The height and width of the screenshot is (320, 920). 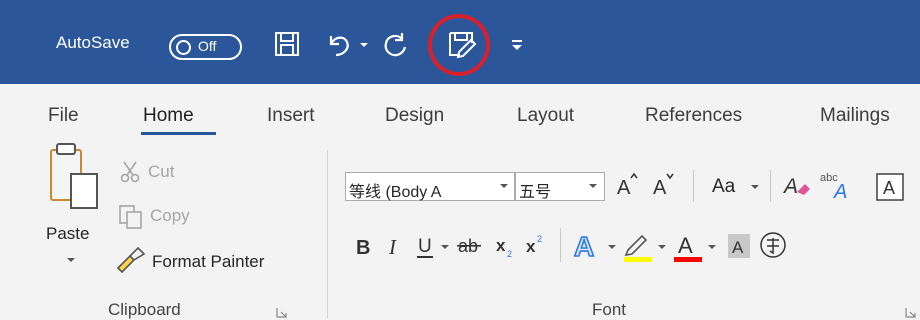 I want to click on text-effects-dropdown-icon, so click(x=612, y=247).